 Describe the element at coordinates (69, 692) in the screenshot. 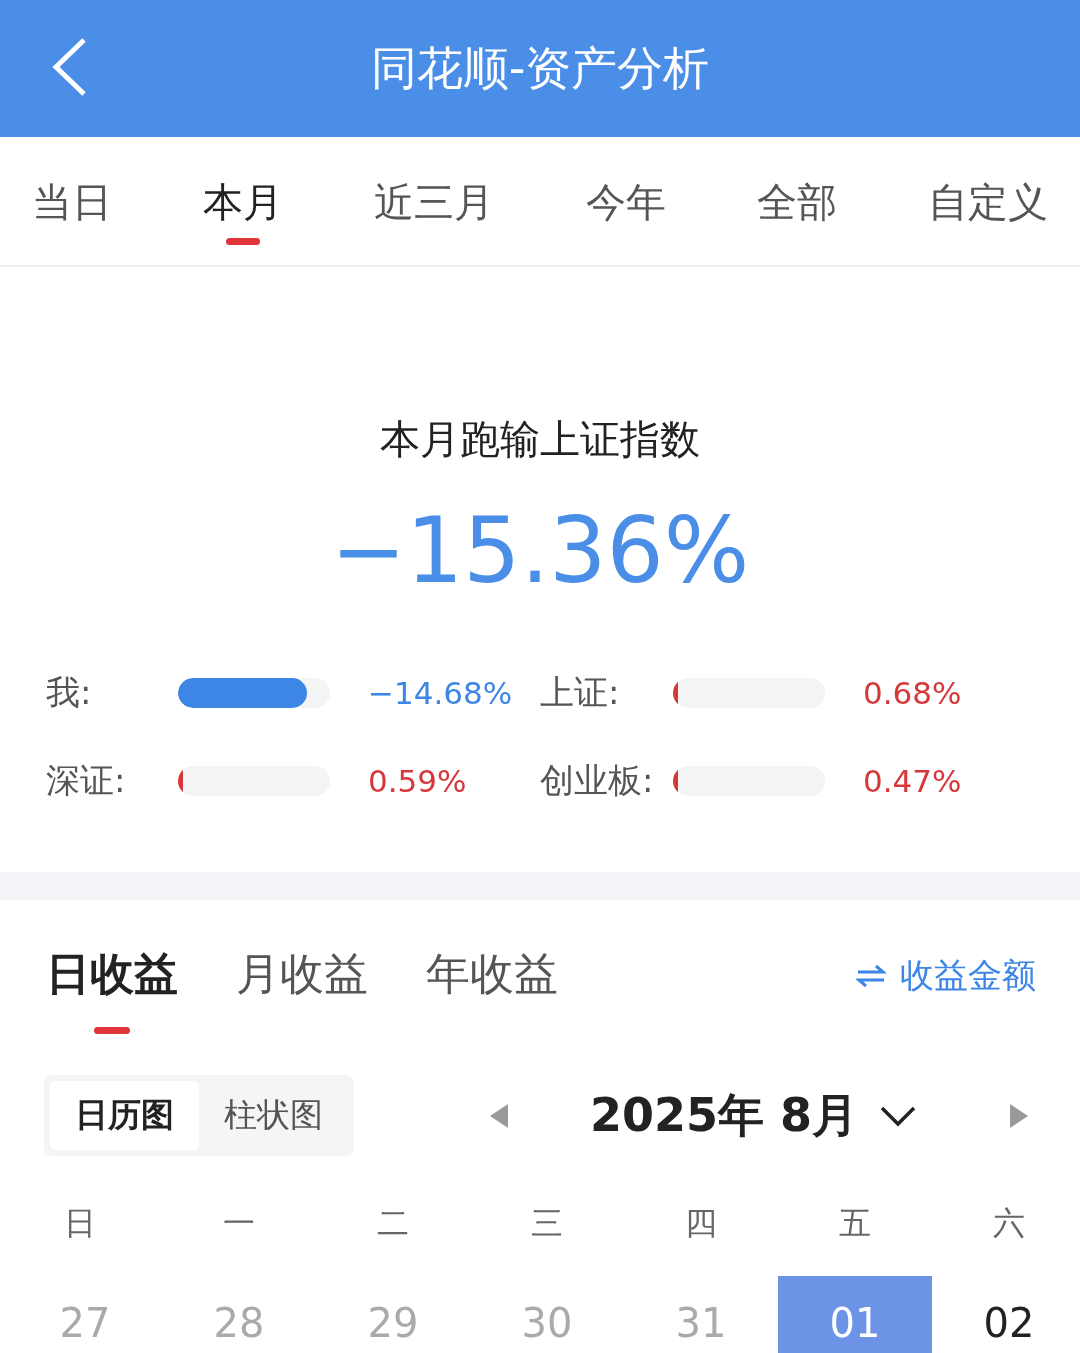

I see `comparison-label: 我:` at that location.